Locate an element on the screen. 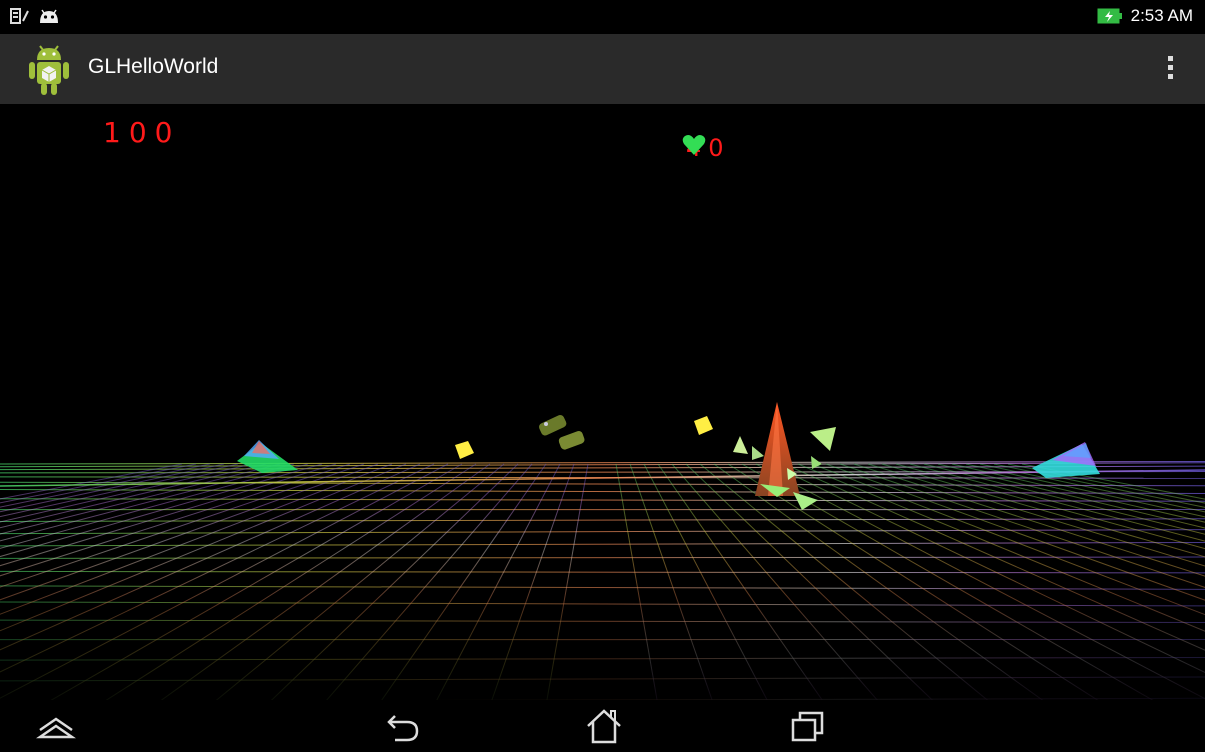  android-app-icon is located at coordinates (49, 69).